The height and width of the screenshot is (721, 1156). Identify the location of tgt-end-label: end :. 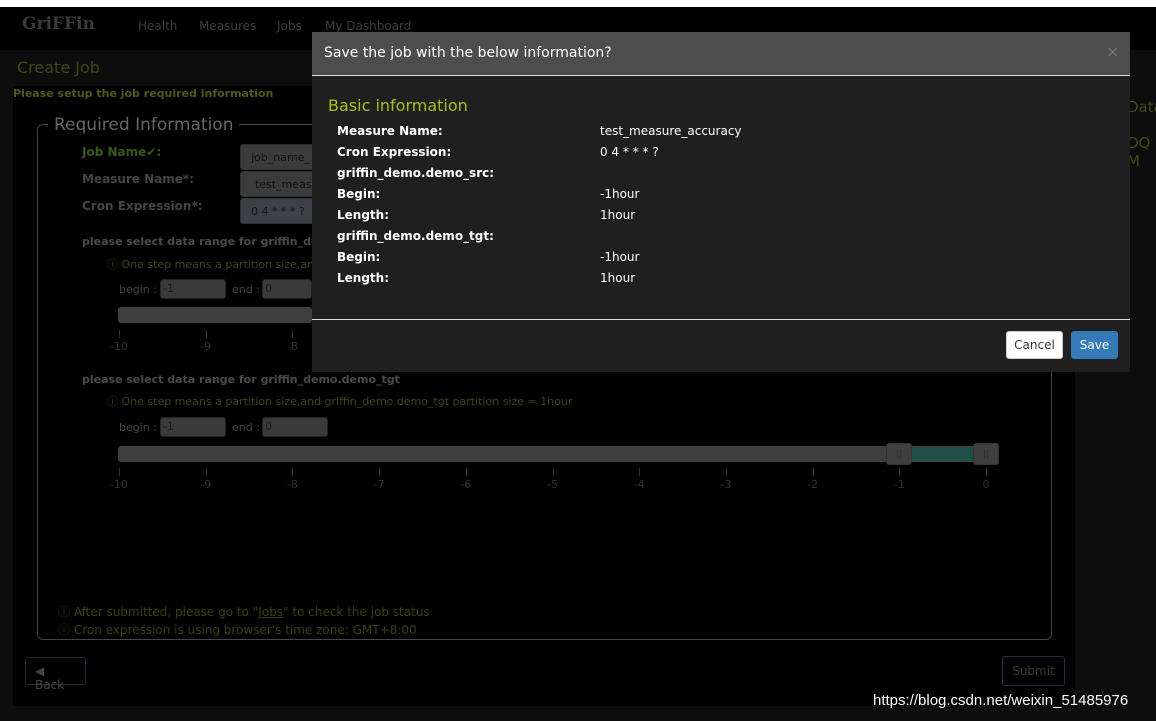
(246, 427).